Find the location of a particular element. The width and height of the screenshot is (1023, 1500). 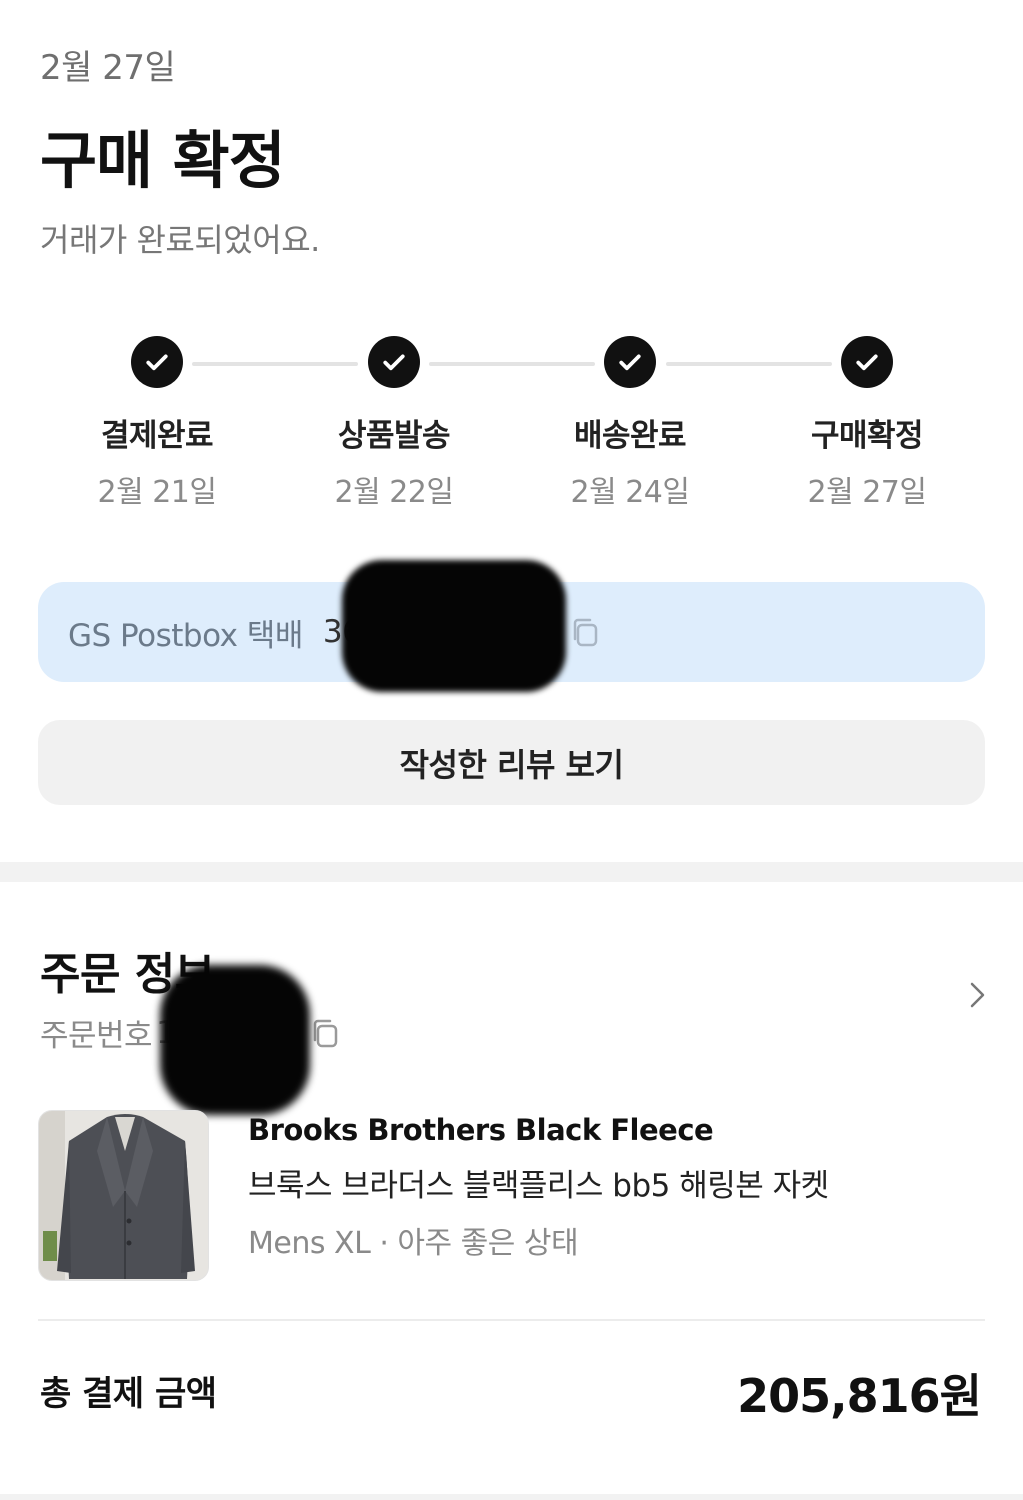

step-date: 2월 24일 is located at coordinates (630, 492).